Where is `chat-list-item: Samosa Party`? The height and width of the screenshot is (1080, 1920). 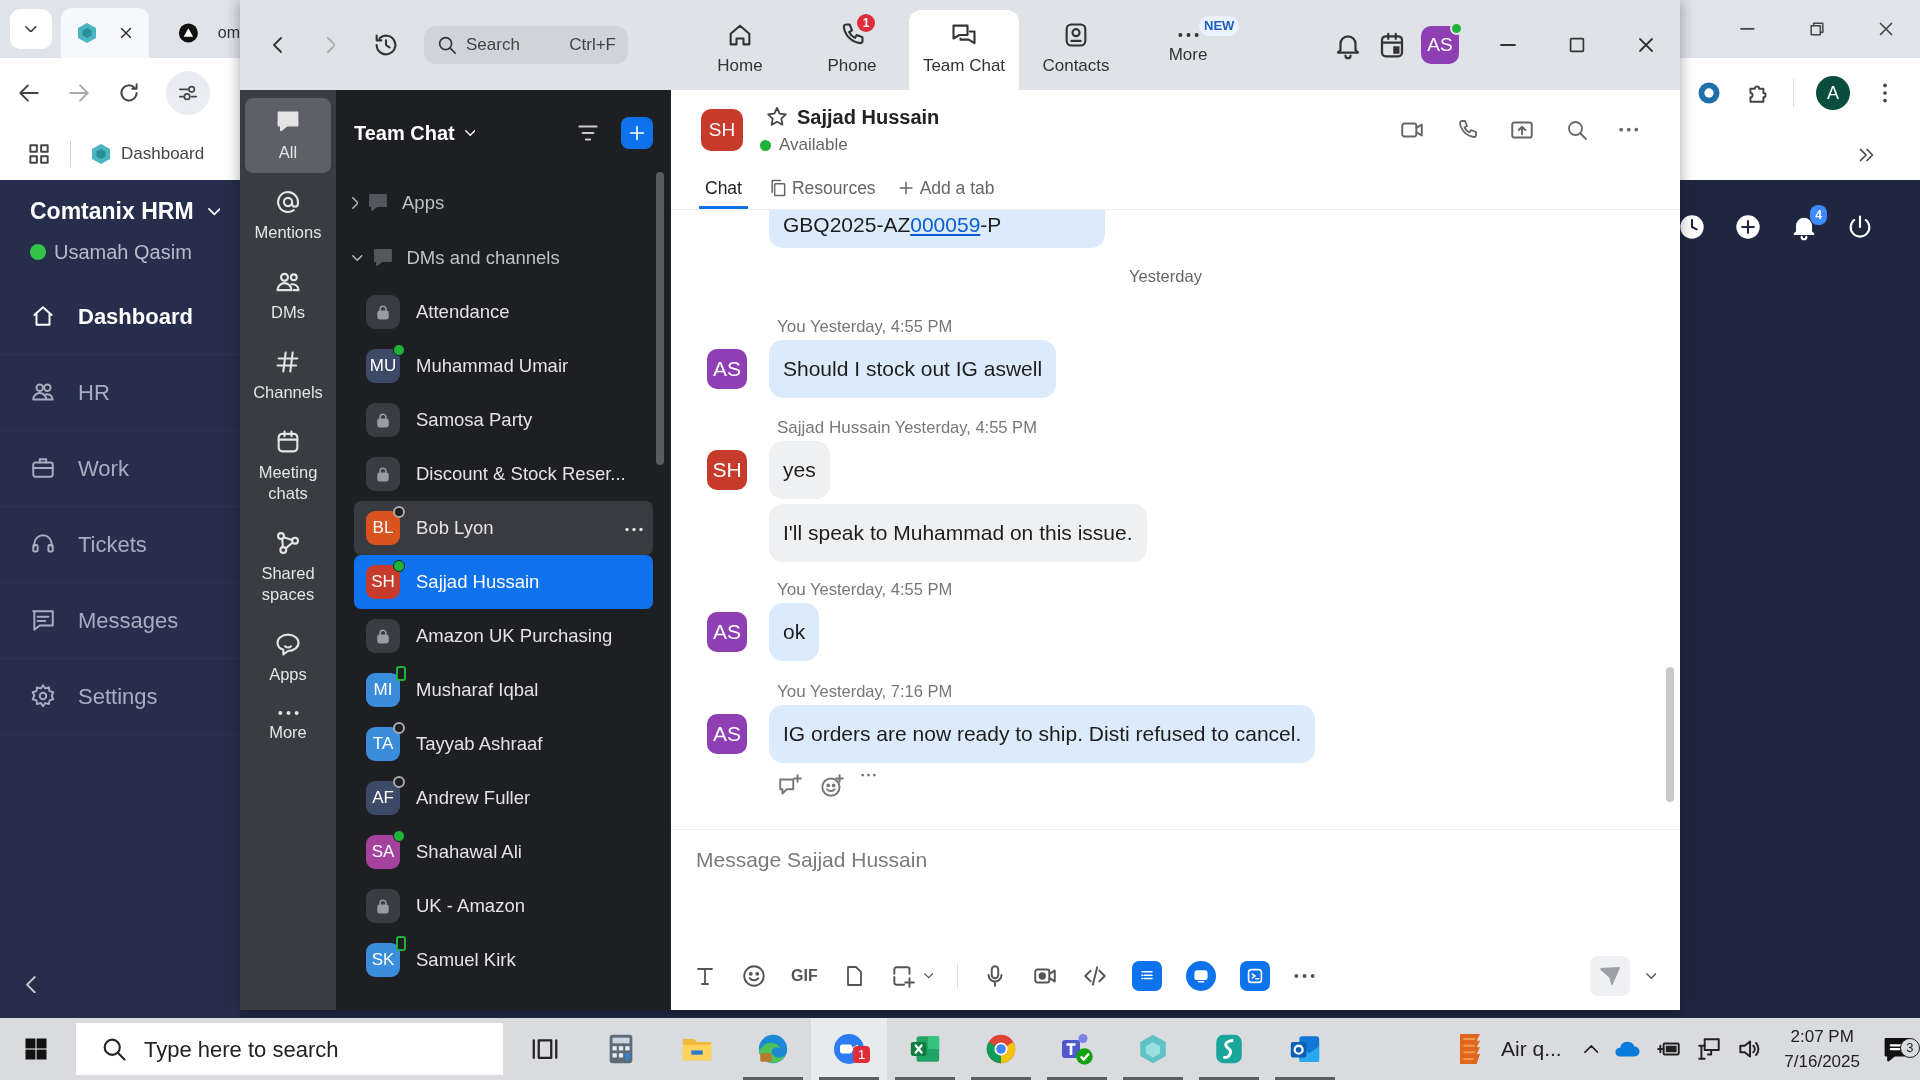 chat-list-item: Samosa Party is located at coordinates (503, 420).